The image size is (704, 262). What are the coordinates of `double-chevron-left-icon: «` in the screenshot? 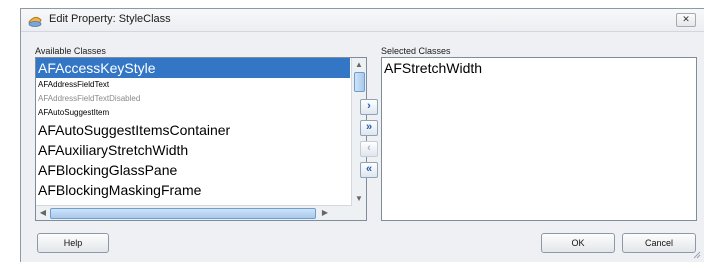 It's located at (369, 169).